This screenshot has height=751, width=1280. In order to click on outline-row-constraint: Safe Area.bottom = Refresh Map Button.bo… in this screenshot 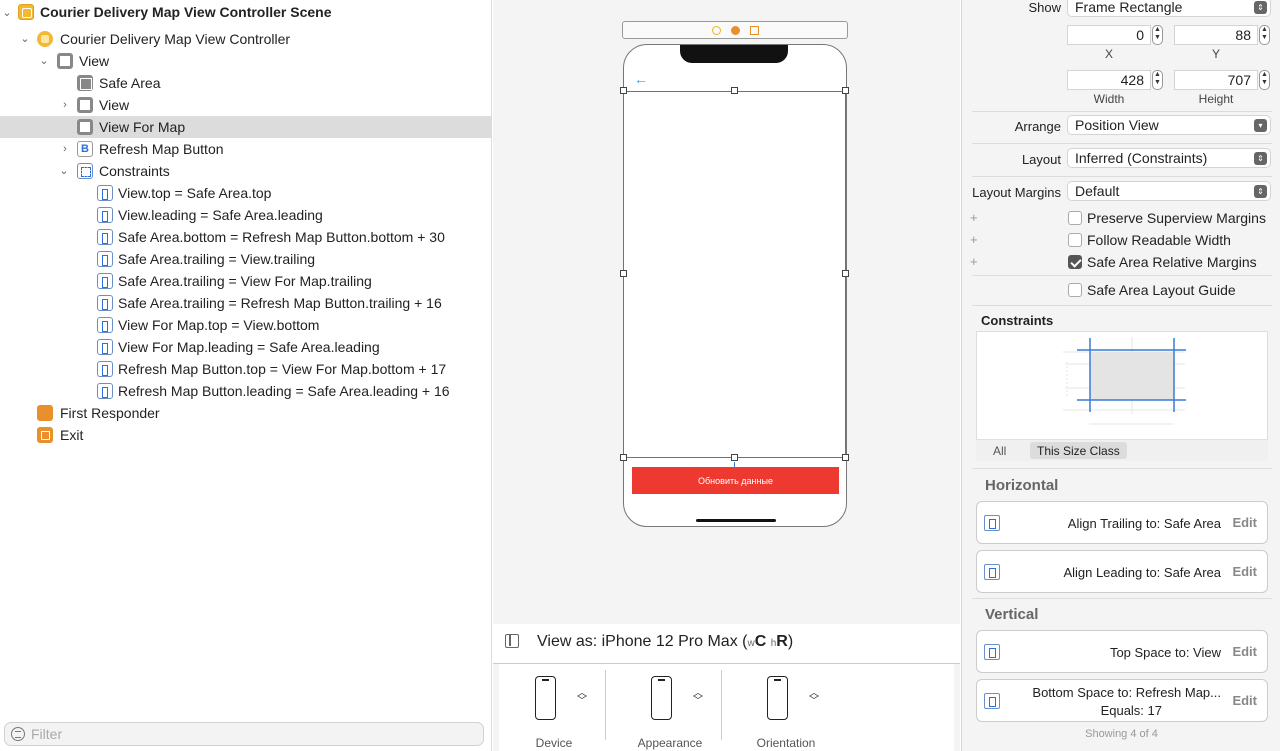, I will do `click(246, 237)`.